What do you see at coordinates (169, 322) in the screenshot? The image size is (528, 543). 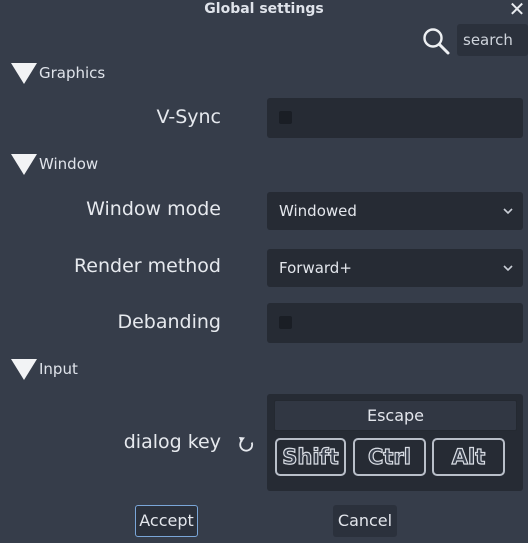 I see `debanding-label: Debanding` at bounding box center [169, 322].